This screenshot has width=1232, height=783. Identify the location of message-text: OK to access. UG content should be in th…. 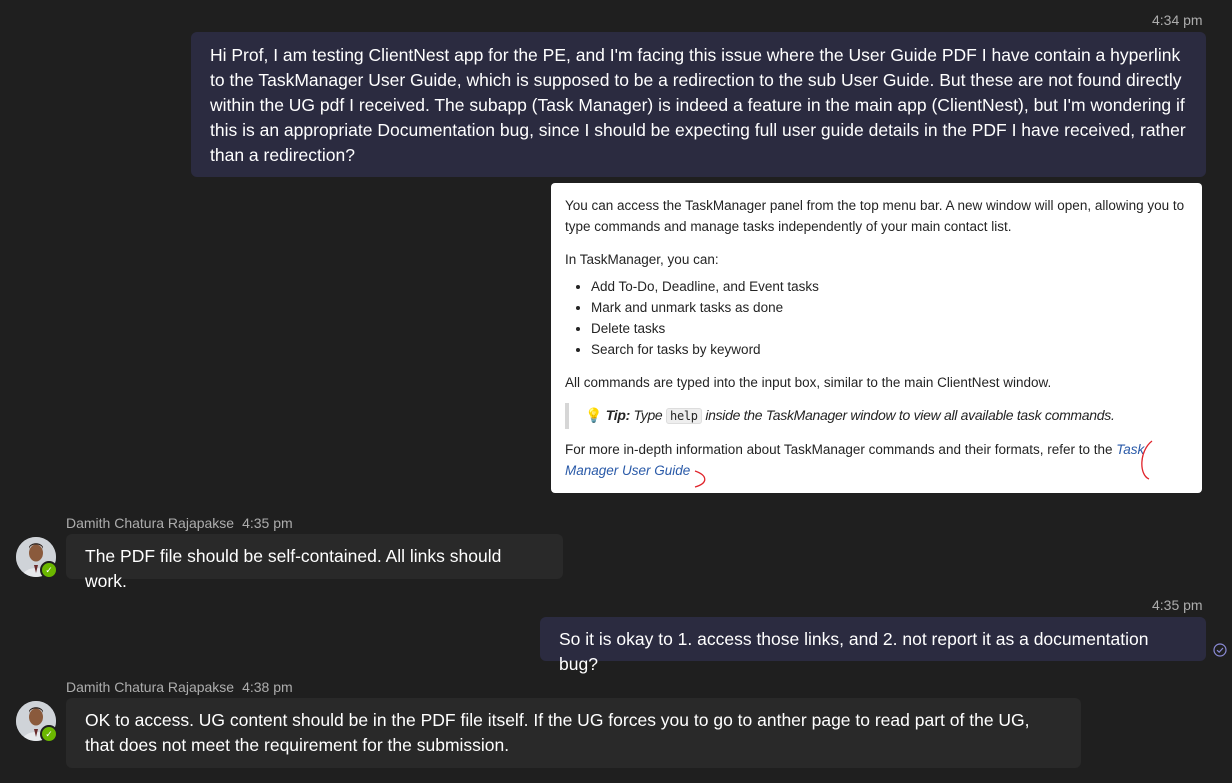
(557, 732).